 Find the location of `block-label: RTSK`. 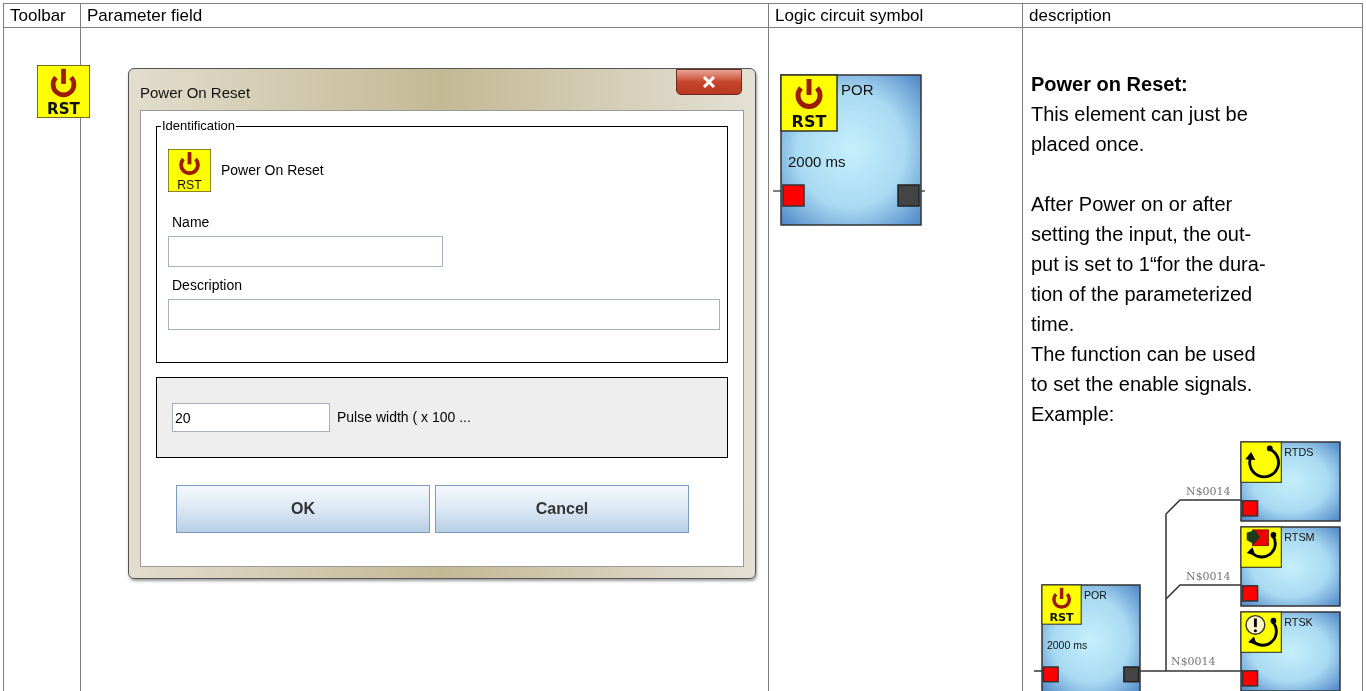

block-label: RTSK is located at coordinates (1298, 622).